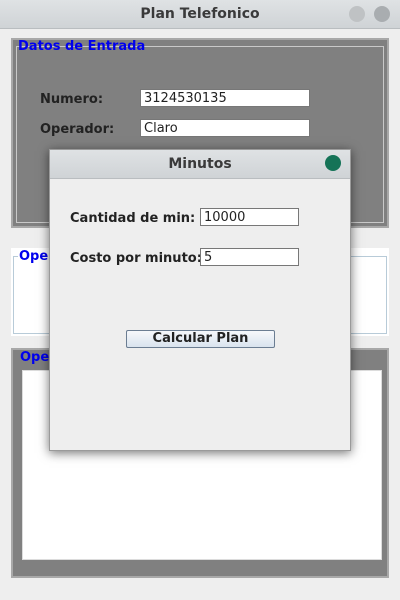 This screenshot has width=400, height=600. I want to click on cantidad-min-label: Cantidad de min:, so click(133, 218).